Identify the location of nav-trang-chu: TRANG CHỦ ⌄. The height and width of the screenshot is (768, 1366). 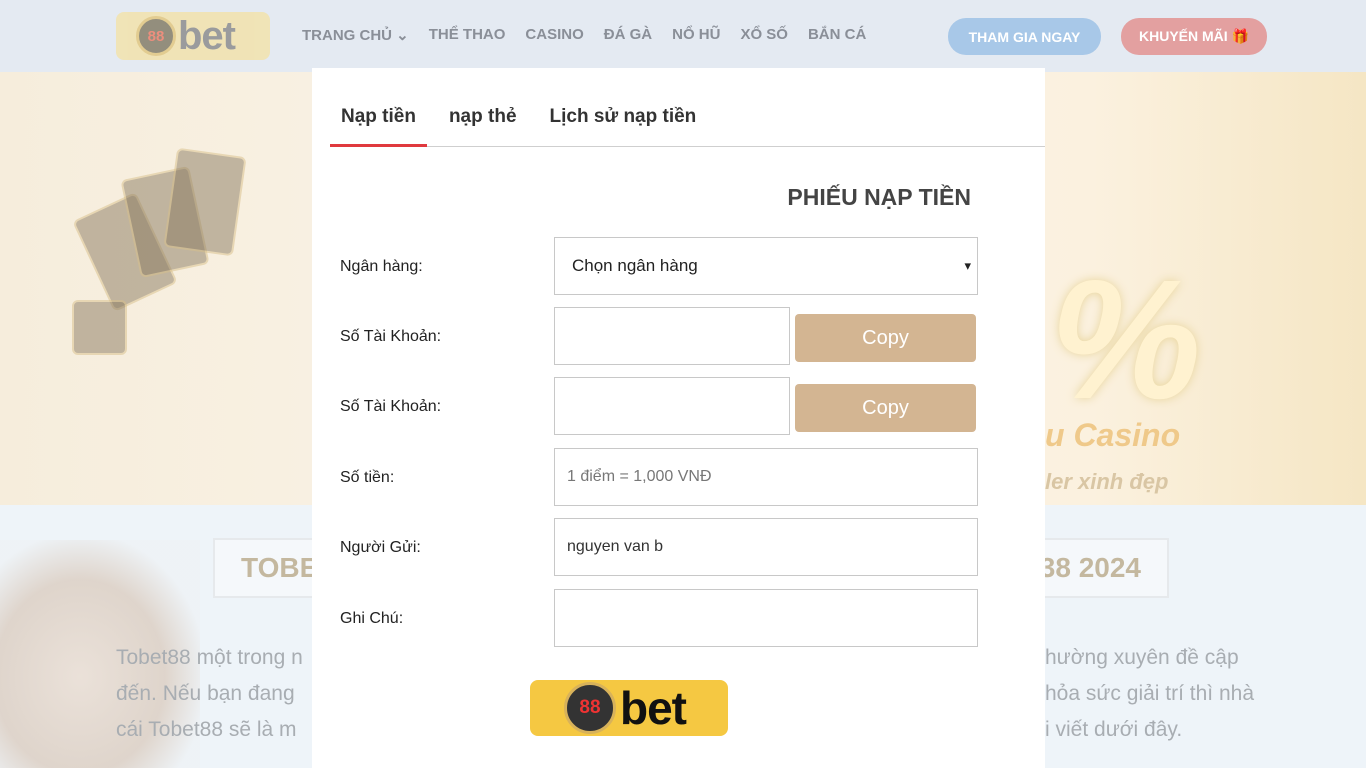
(355, 35).